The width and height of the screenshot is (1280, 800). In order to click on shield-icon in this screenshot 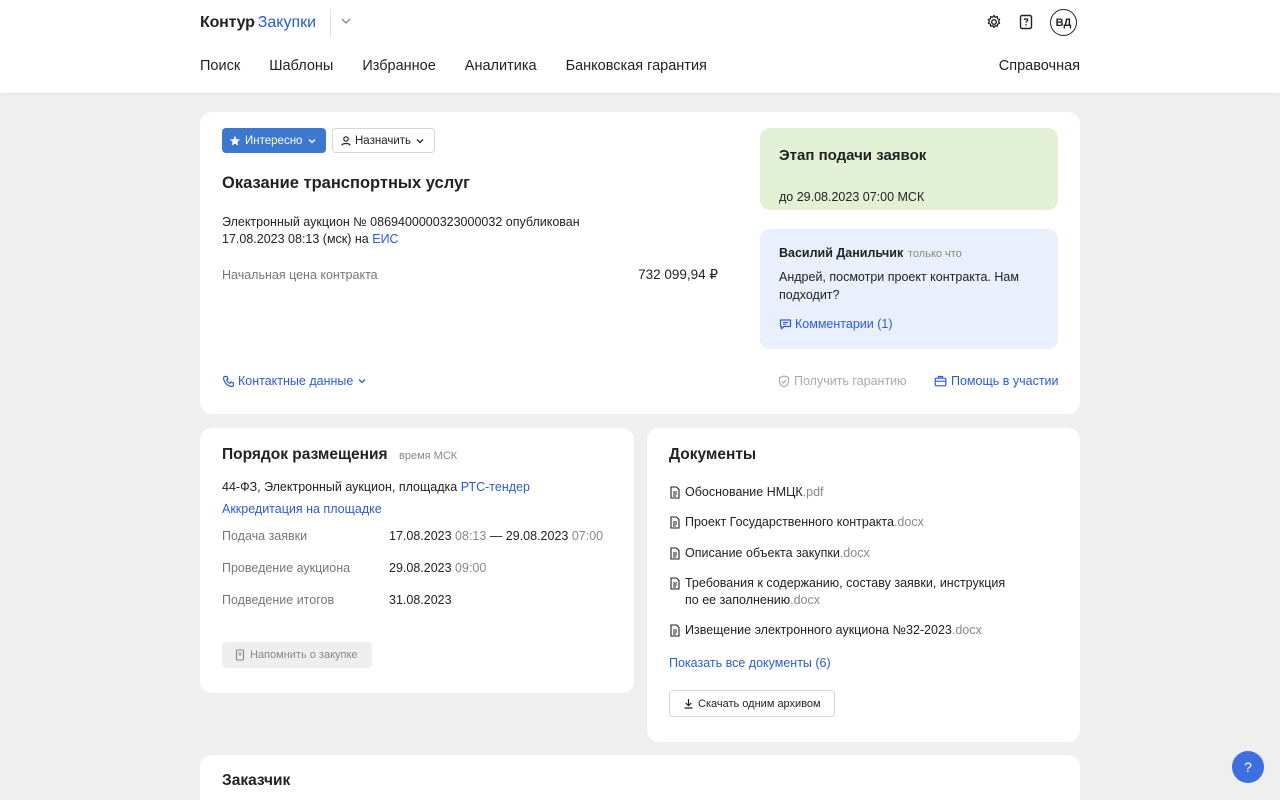, I will do `click(784, 381)`.